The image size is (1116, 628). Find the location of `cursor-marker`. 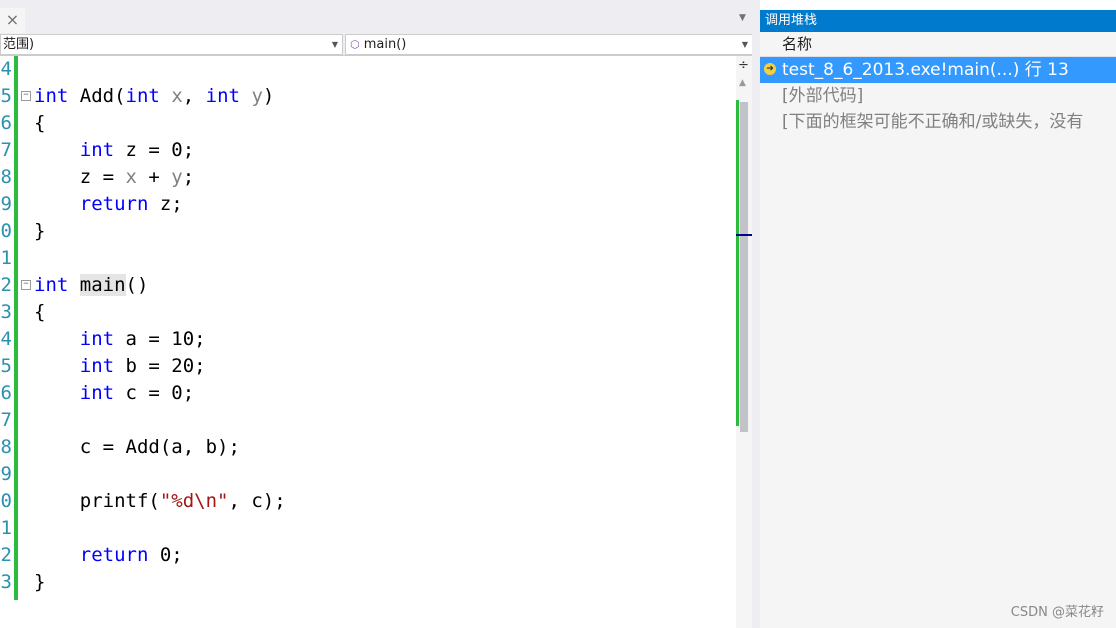

cursor-marker is located at coordinates (744, 235).